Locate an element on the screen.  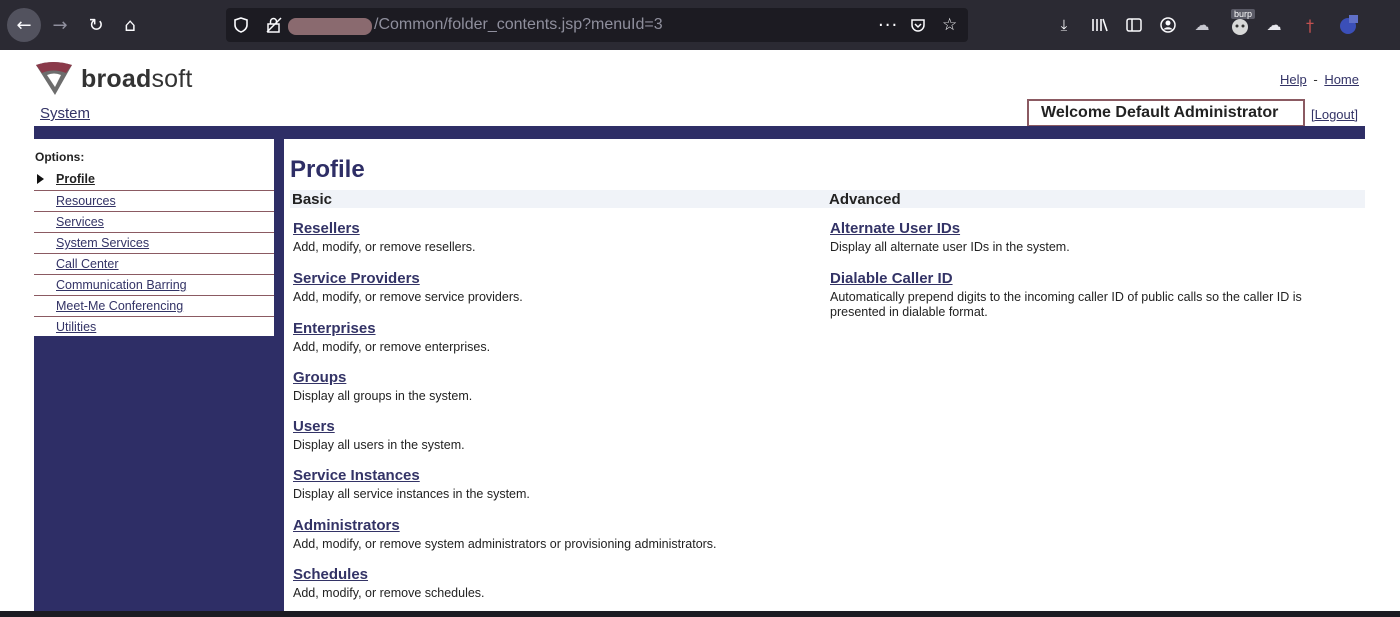
logo-mark-icon is located at coordinates (54, 79).